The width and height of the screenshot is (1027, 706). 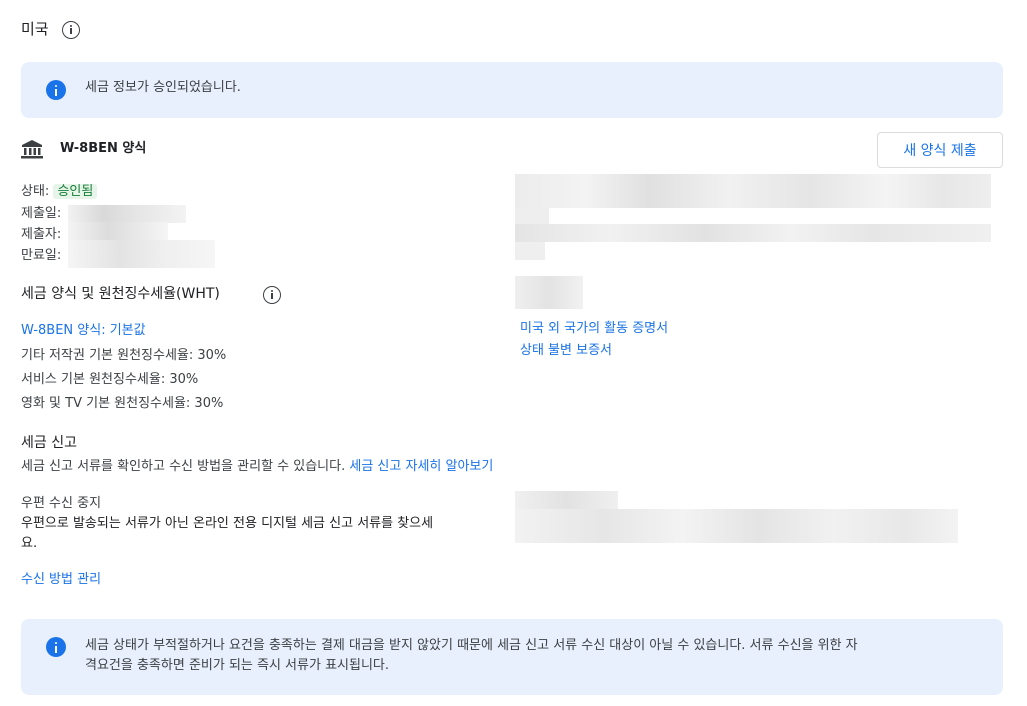 What do you see at coordinates (61, 503) in the screenshot?
I see `mail-stop-title: 우편 수신 중지` at bounding box center [61, 503].